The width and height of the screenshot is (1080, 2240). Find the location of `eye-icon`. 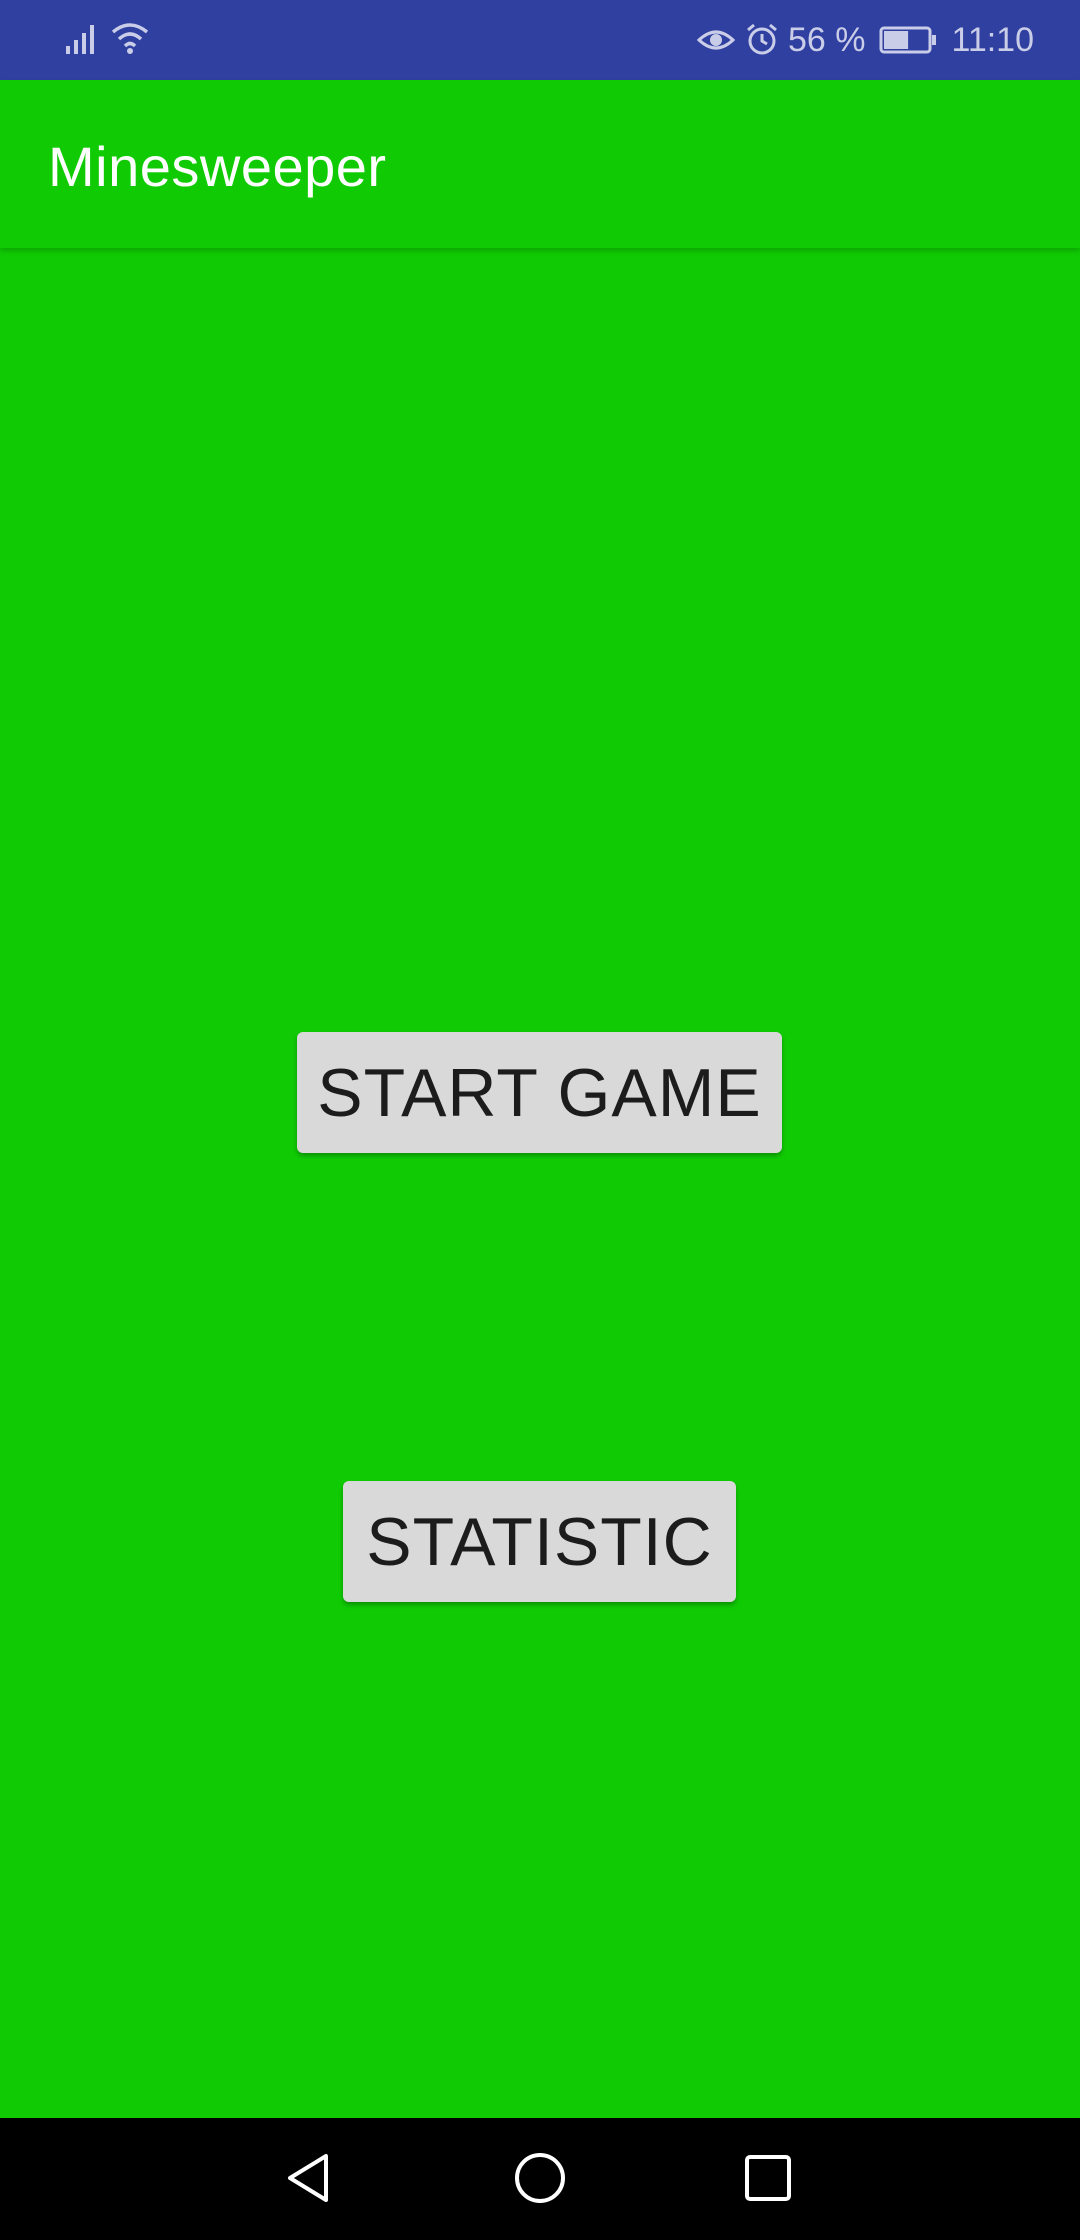

eye-icon is located at coordinates (716, 40).